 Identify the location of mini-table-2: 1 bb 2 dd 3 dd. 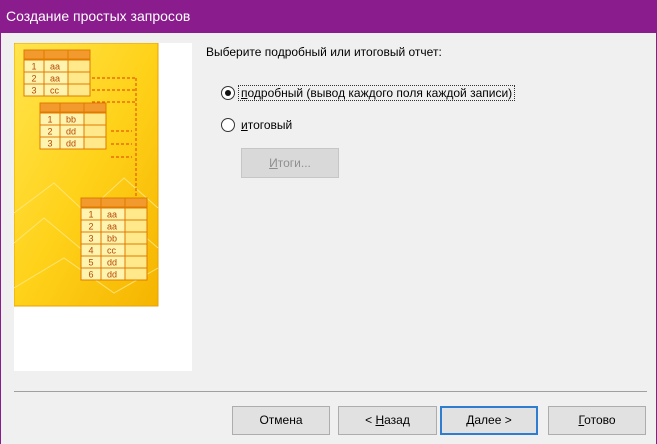
(73, 126).